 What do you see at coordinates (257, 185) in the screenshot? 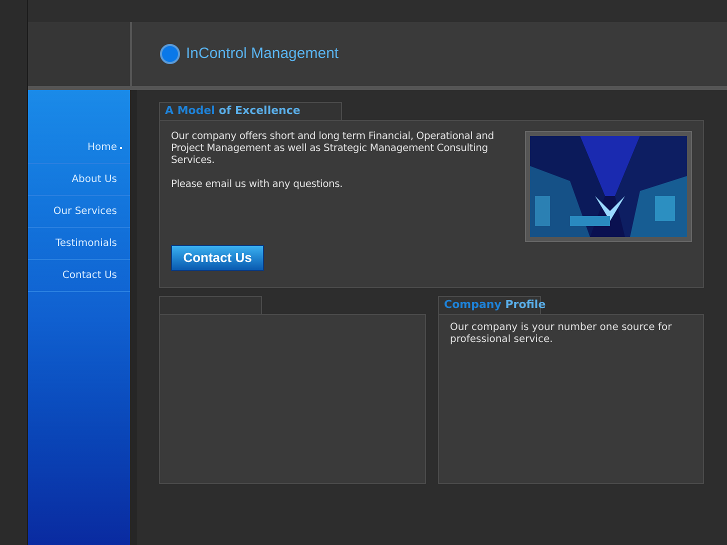
I see `intro-text: Please email us with any questions.` at bounding box center [257, 185].